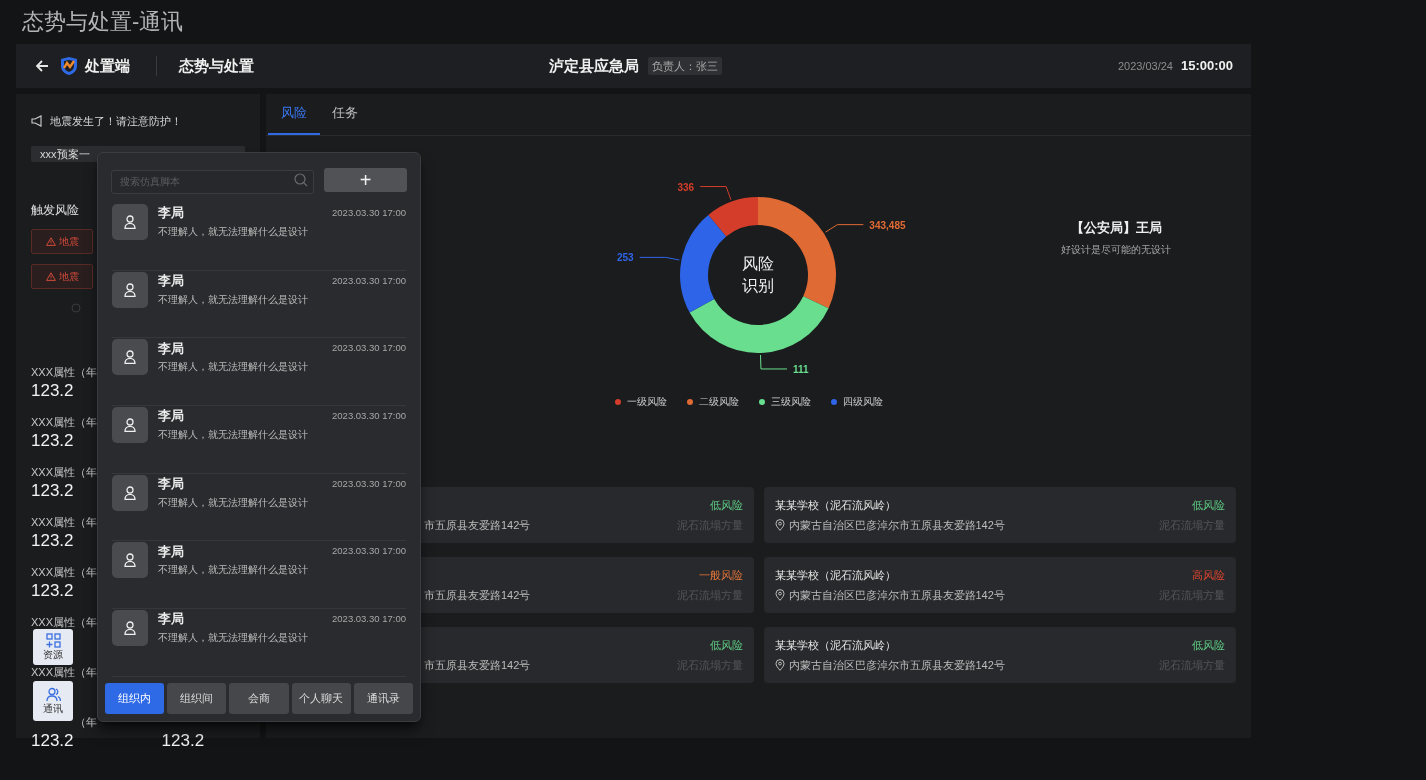  I want to click on donut-center-label: 风险识别, so click(758, 275).